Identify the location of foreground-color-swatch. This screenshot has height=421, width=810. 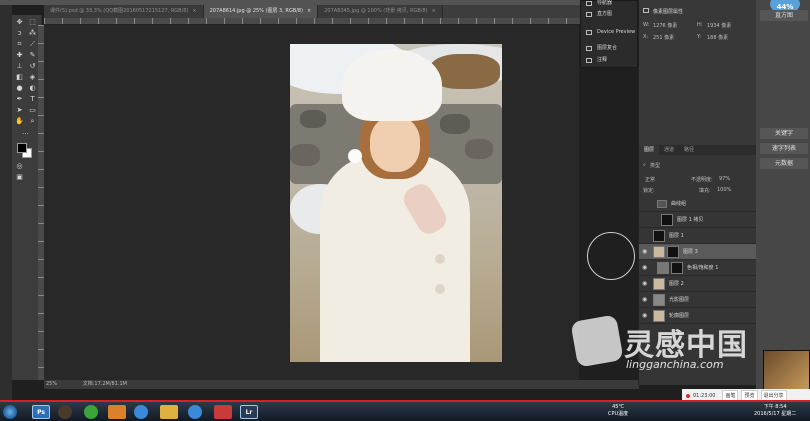
(22, 148).